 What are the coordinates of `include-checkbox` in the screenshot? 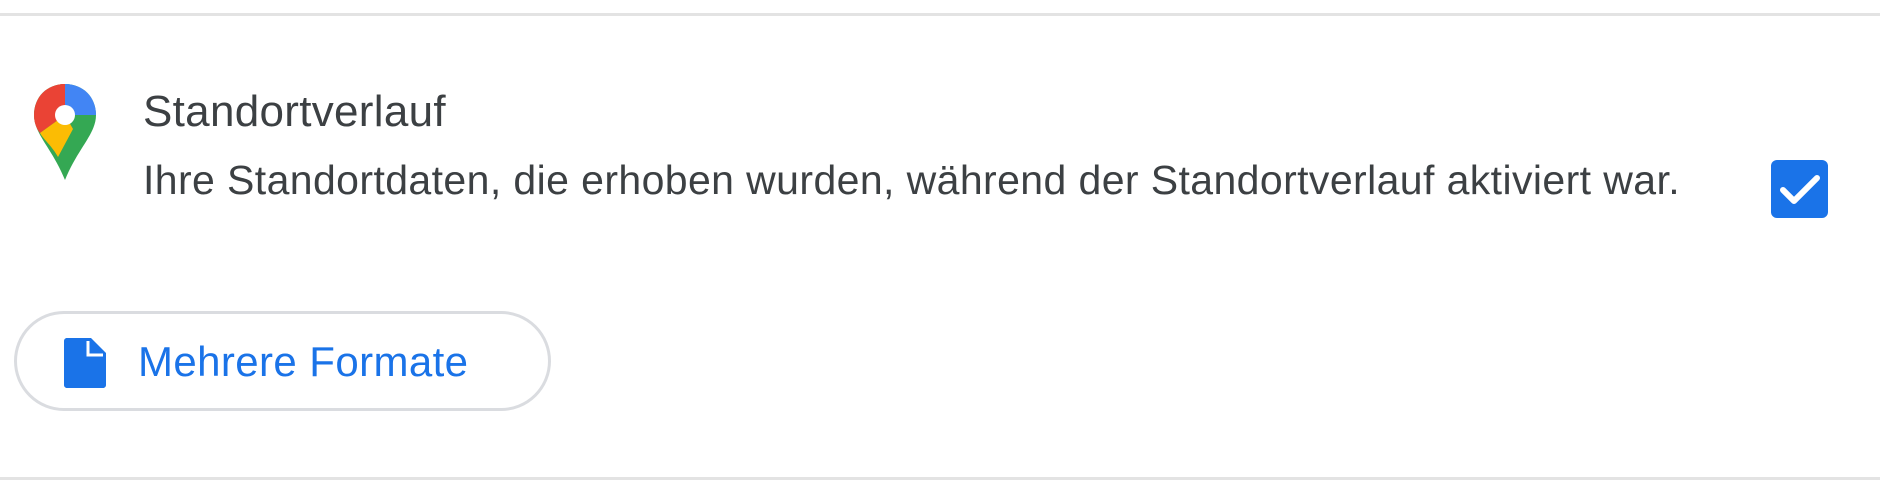 It's located at (1799, 189).